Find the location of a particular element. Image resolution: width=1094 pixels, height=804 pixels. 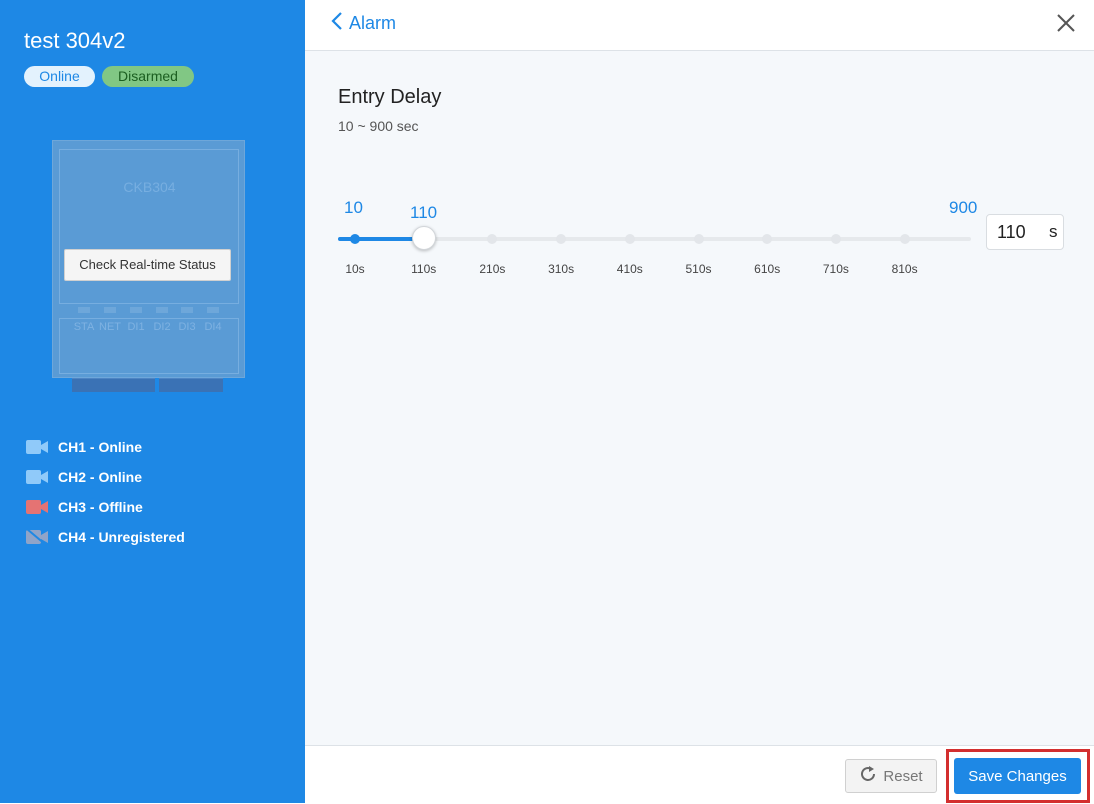

reset-label: Reset is located at coordinates (903, 776).